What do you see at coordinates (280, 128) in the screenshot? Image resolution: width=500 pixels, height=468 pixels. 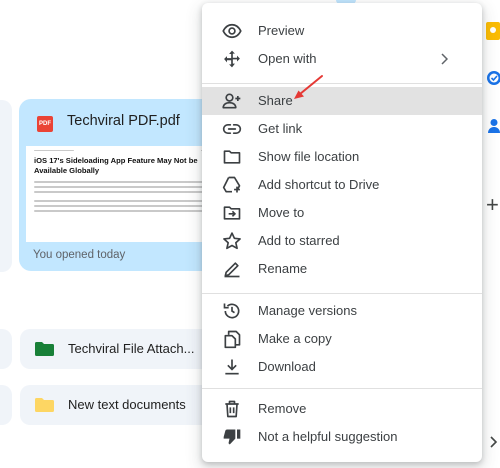 I see `menu-item-label: Get link` at bounding box center [280, 128].